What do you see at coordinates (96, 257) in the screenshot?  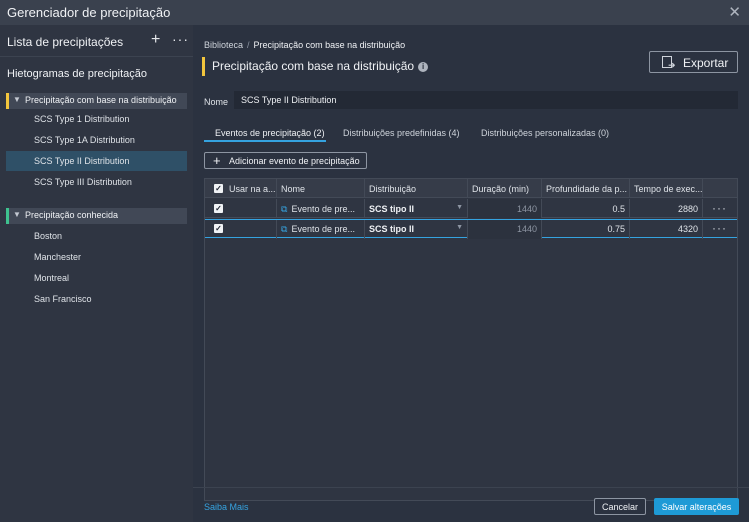 I see `sidebar-item-manchester: Manchester` at bounding box center [96, 257].